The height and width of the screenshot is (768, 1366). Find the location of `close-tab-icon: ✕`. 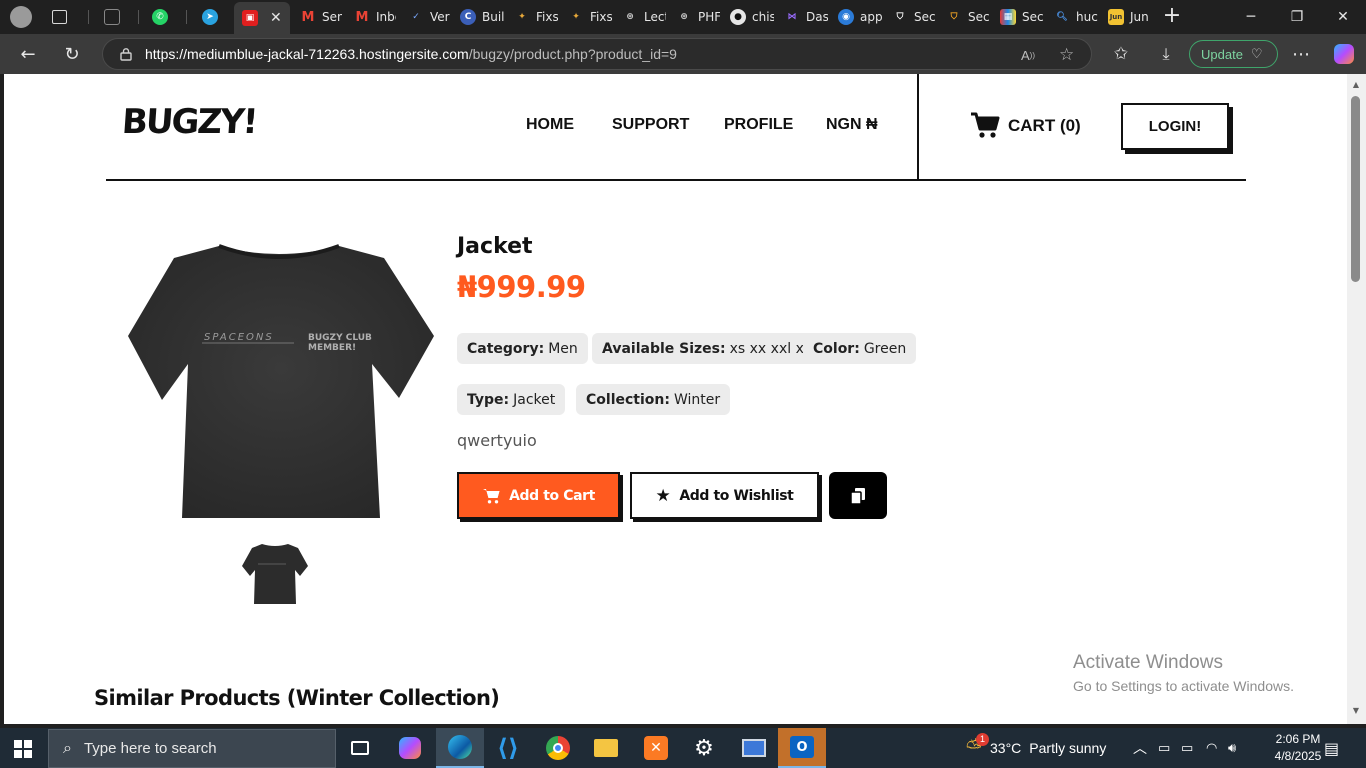

close-tab-icon: ✕ is located at coordinates (276, 18).